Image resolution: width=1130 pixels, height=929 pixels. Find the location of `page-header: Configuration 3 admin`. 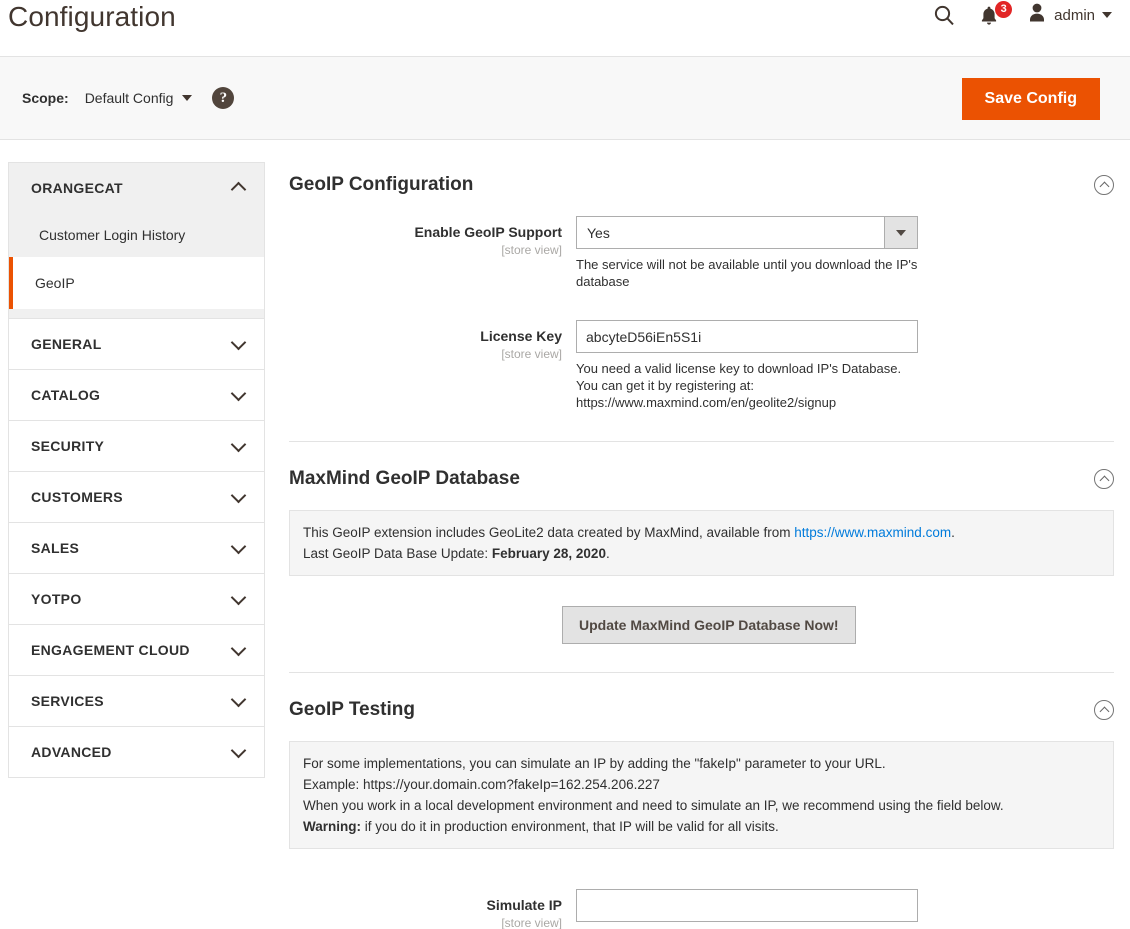

page-header: Configuration 3 admin is located at coordinates (565, 28).